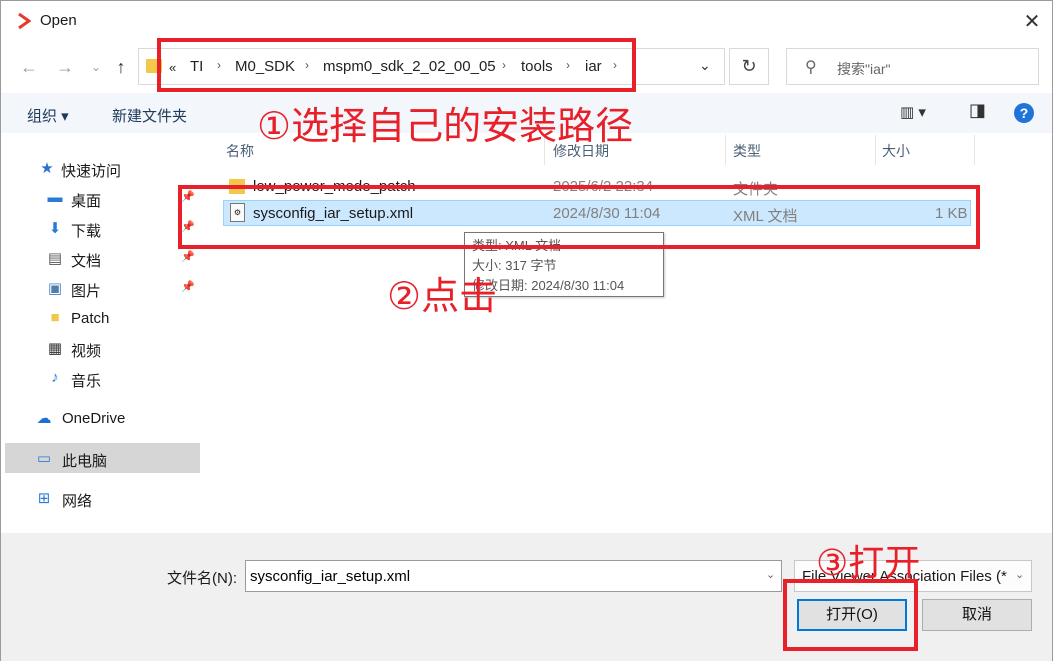  Describe the element at coordinates (117, 500) in the screenshot. I see `sidebar-item-network: ⊞ 网络` at that location.